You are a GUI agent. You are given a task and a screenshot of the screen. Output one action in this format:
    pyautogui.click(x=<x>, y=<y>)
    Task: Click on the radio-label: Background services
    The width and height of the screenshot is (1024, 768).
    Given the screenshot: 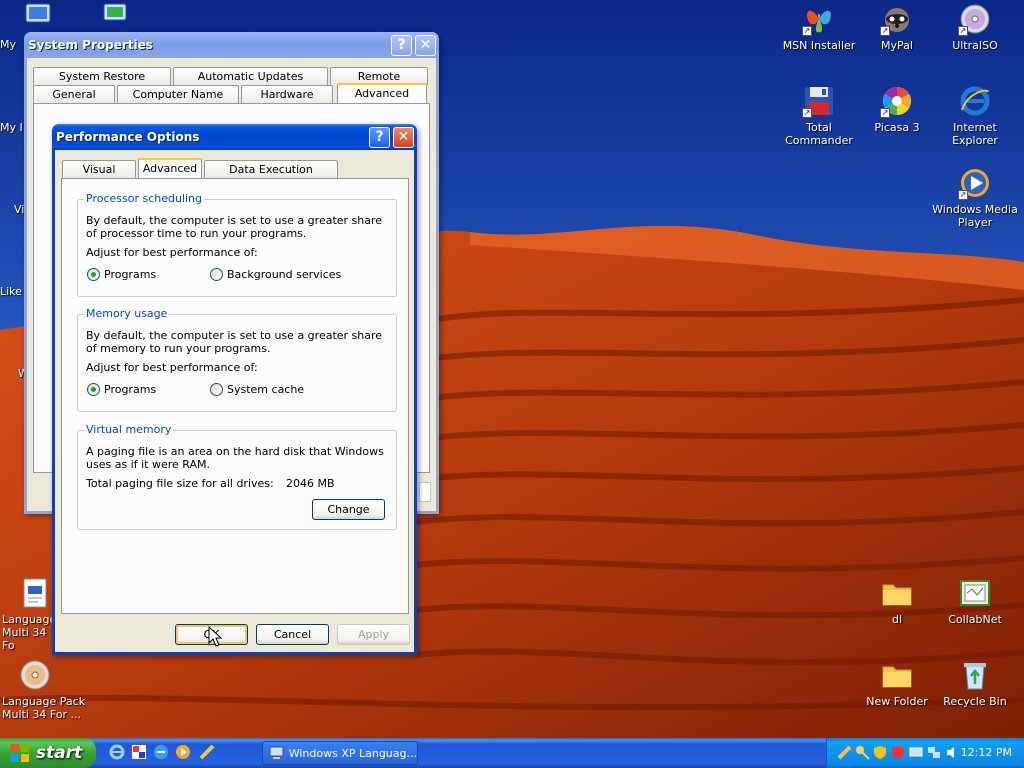 What is the action you would take?
    pyautogui.click(x=284, y=274)
    